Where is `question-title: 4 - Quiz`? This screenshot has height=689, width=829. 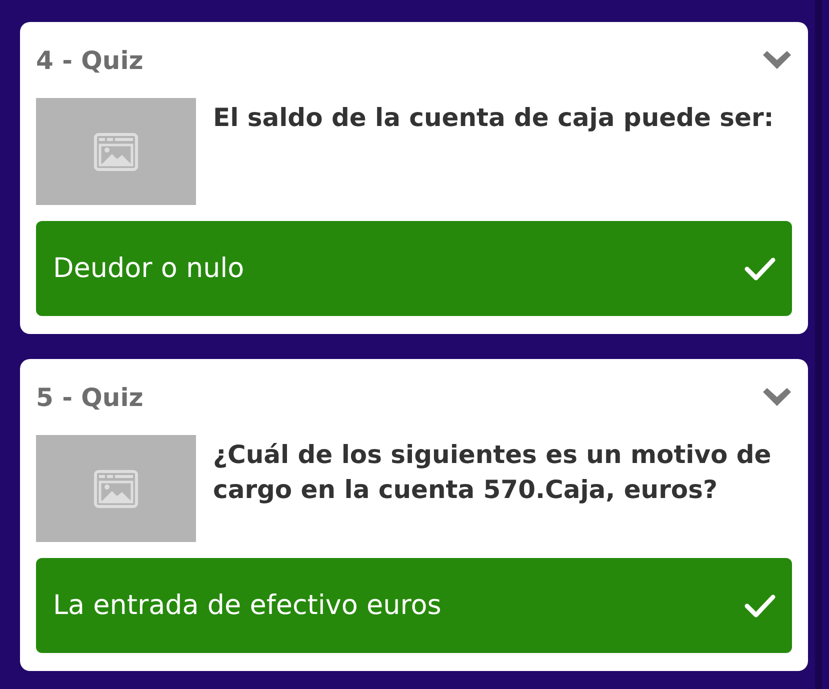 question-title: 4 - Quiz is located at coordinates (90, 60).